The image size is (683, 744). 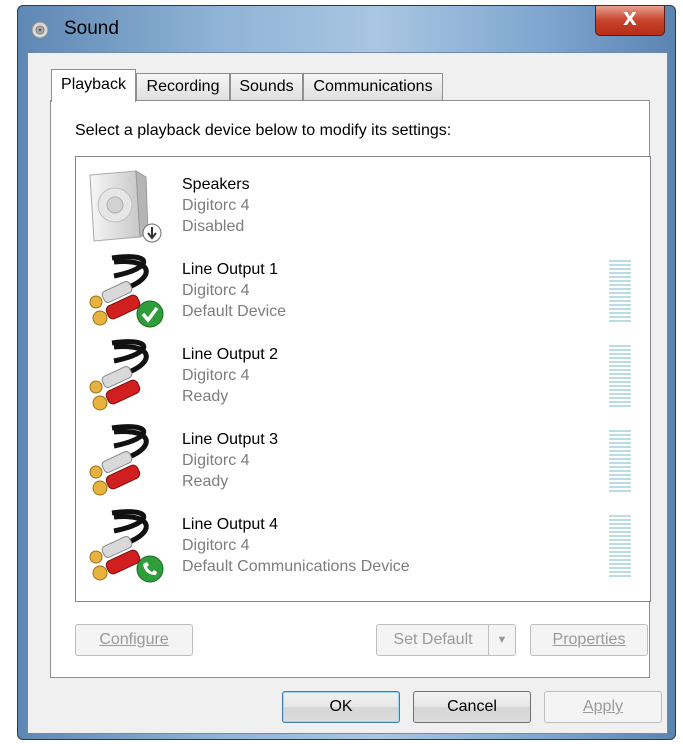 I want to click on properties-label: Properties, so click(x=589, y=639).